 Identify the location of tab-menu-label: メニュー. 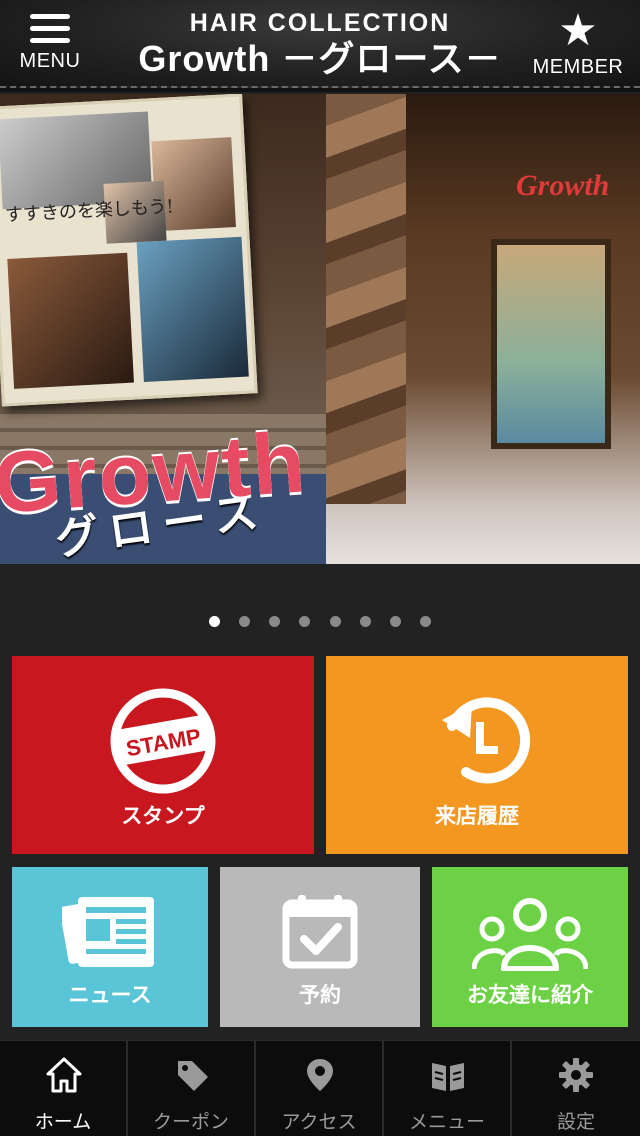
(446, 1122).